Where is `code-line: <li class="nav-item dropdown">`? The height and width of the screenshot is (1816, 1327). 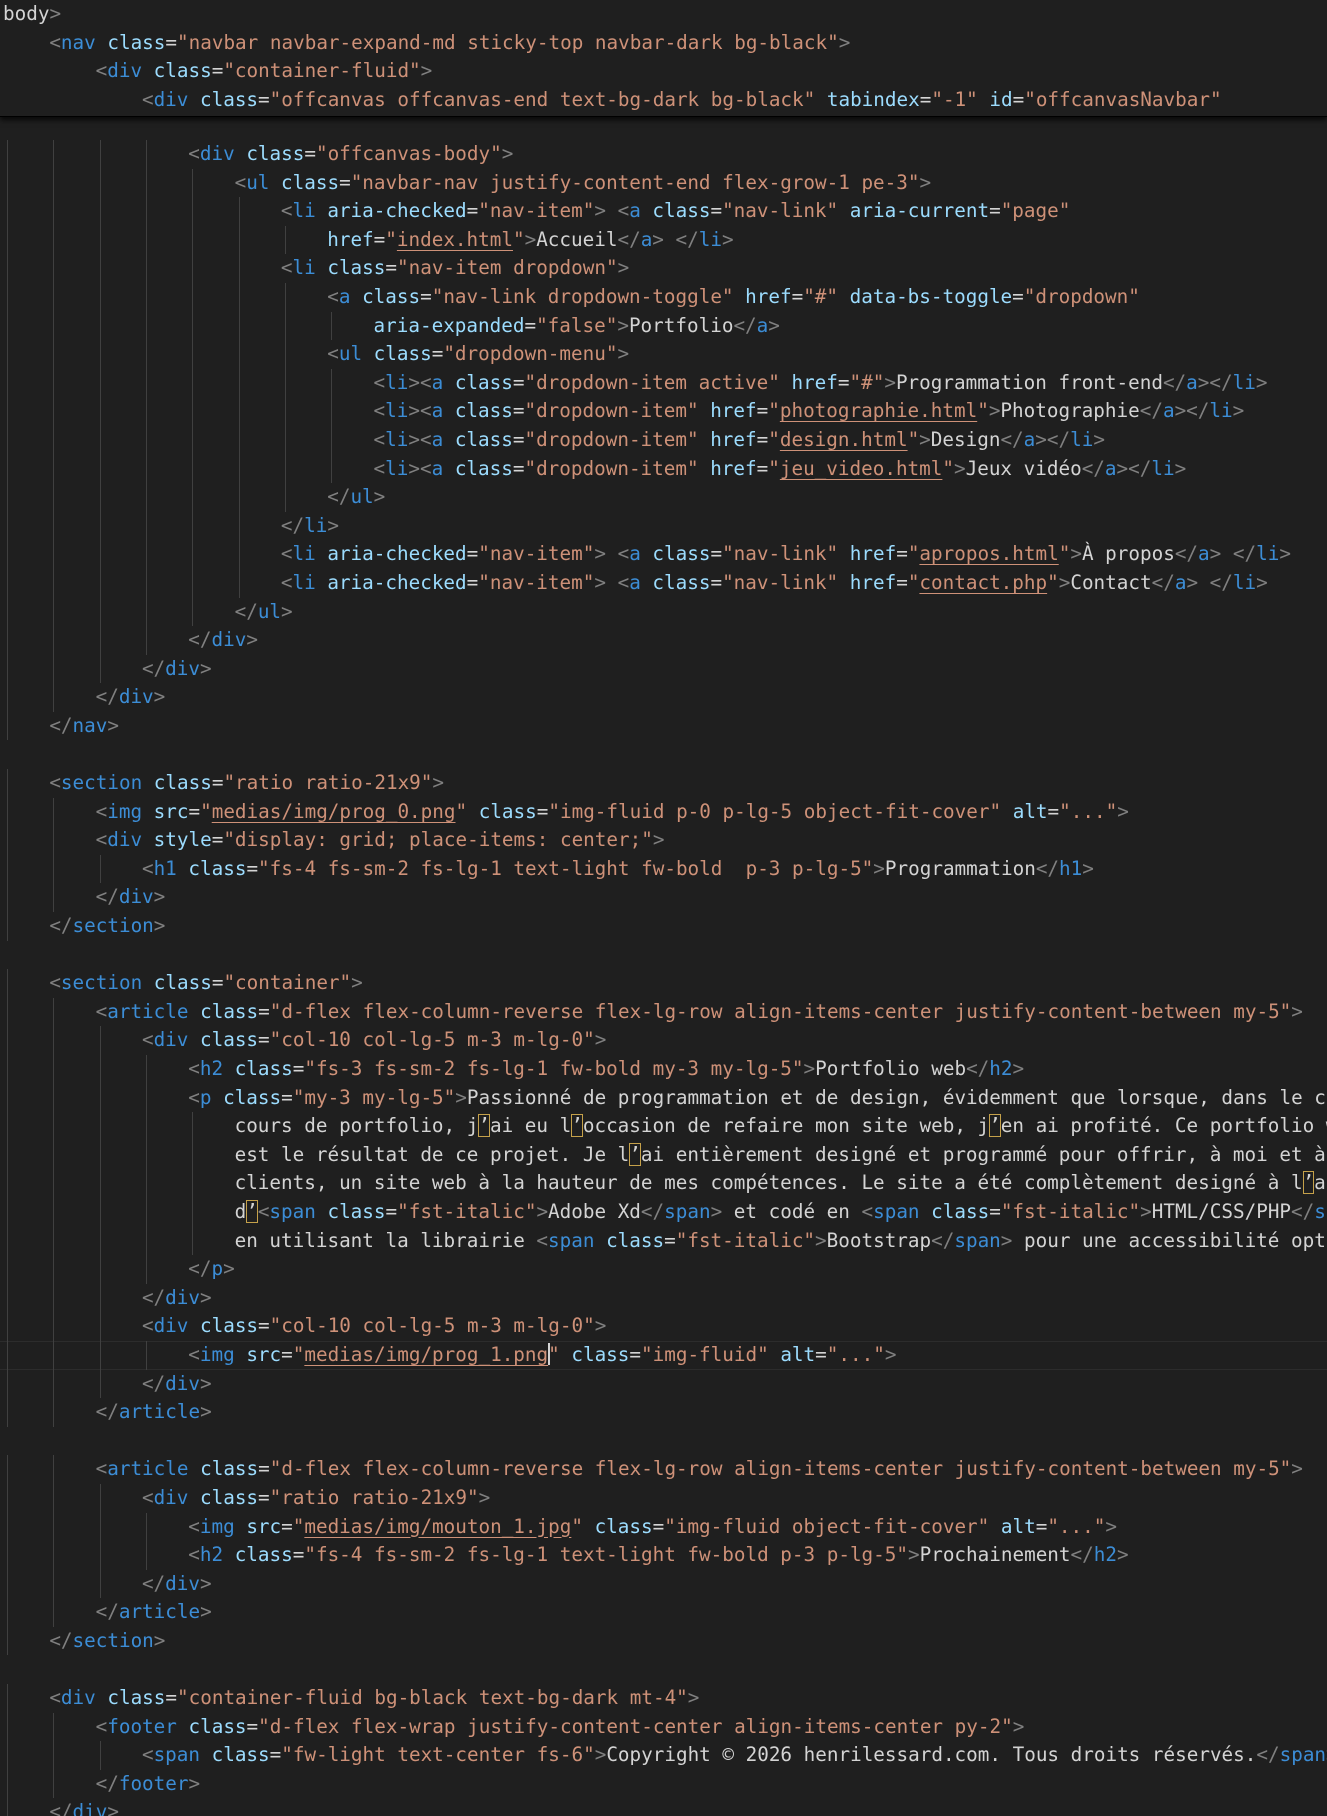
code-line: <li class="nav-item dropdown"> is located at coordinates (663, 268).